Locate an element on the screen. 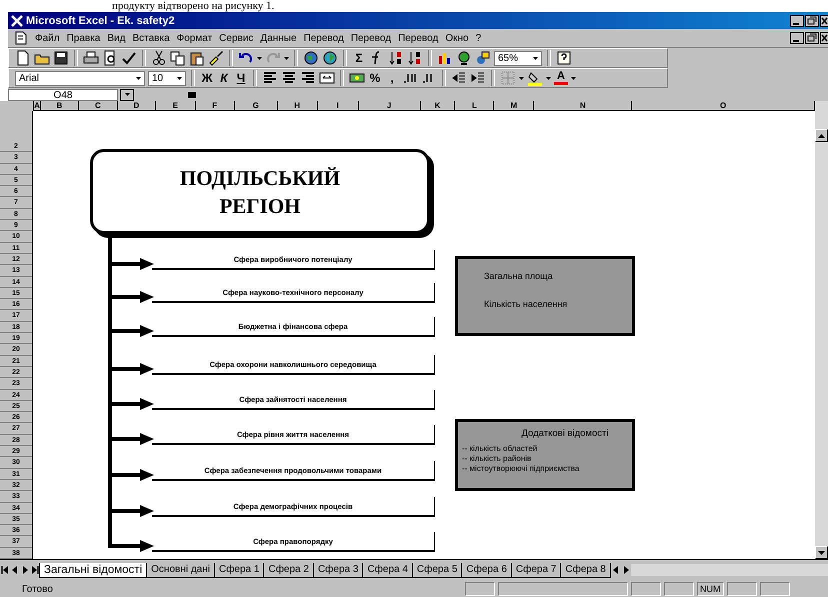  font-dropdown: Arial is located at coordinates (80, 78).